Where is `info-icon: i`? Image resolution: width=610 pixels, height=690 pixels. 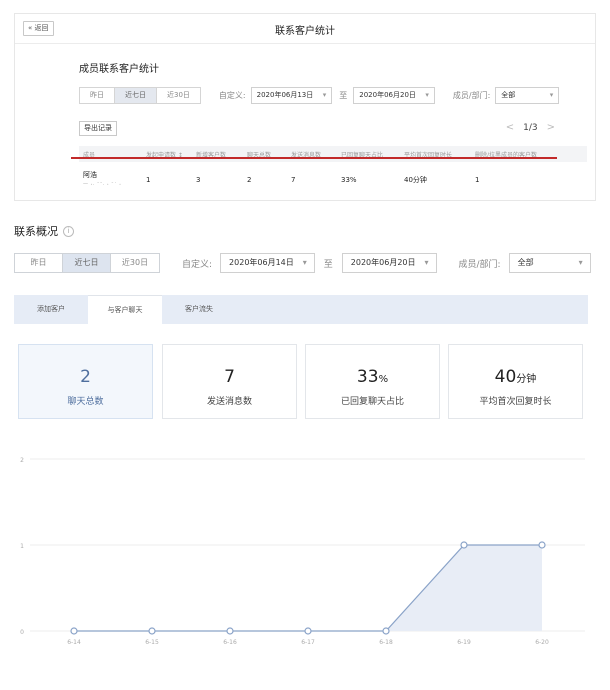 info-icon: i is located at coordinates (68, 231).